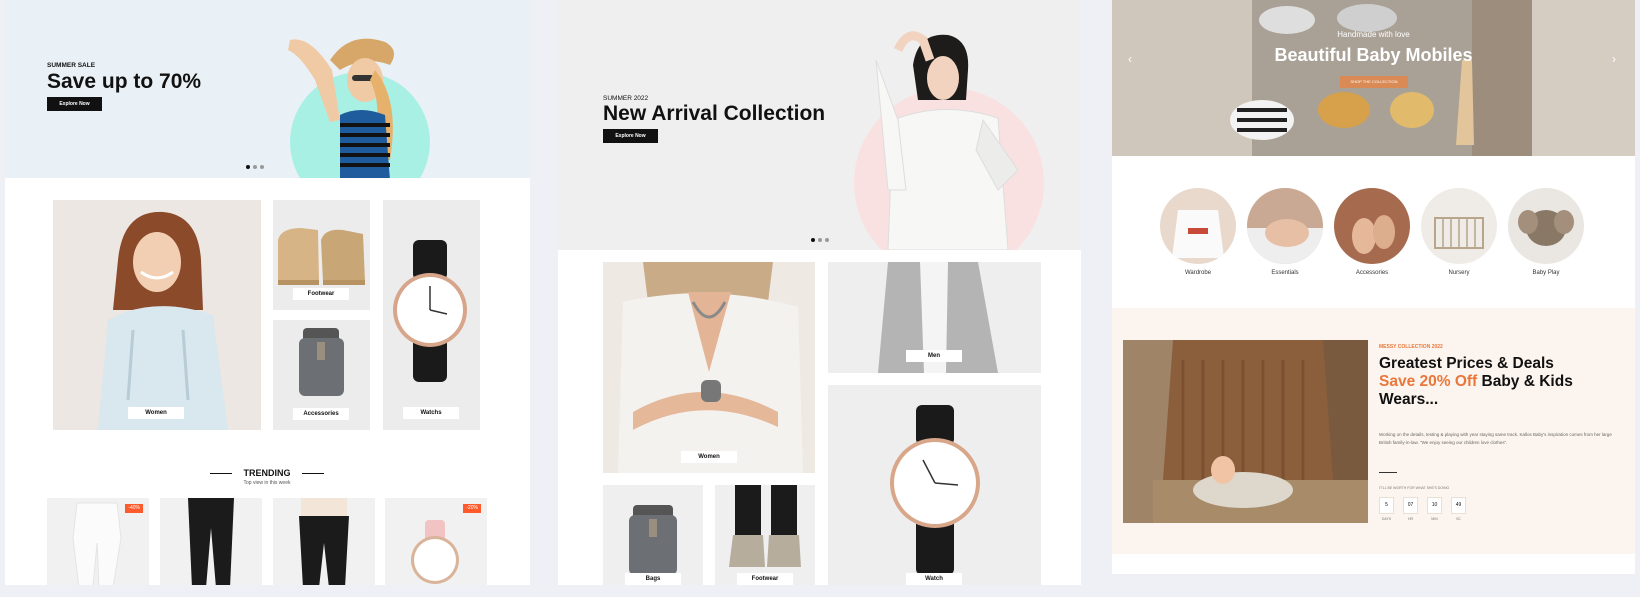  I want to click on child-sweater-image, so click(1245, 431).